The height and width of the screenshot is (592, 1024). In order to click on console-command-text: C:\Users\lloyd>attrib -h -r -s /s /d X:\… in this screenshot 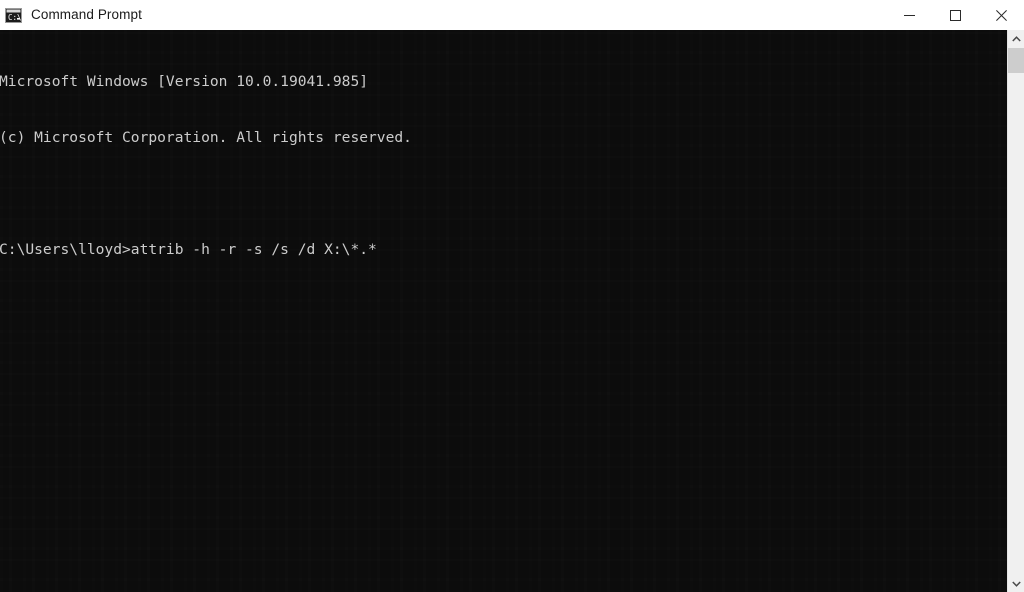, I will do `click(188, 249)`.